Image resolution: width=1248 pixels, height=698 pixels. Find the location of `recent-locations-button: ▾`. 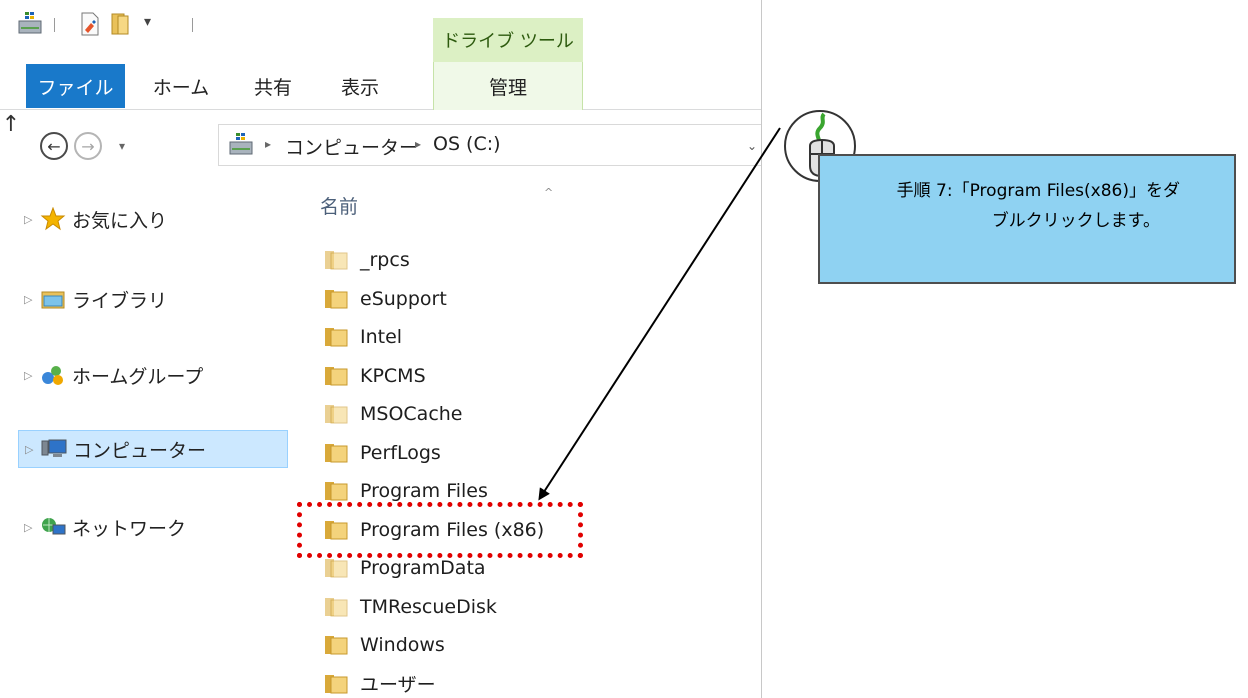

recent-locations-button: ▾ is located at coordinates (122, 146).